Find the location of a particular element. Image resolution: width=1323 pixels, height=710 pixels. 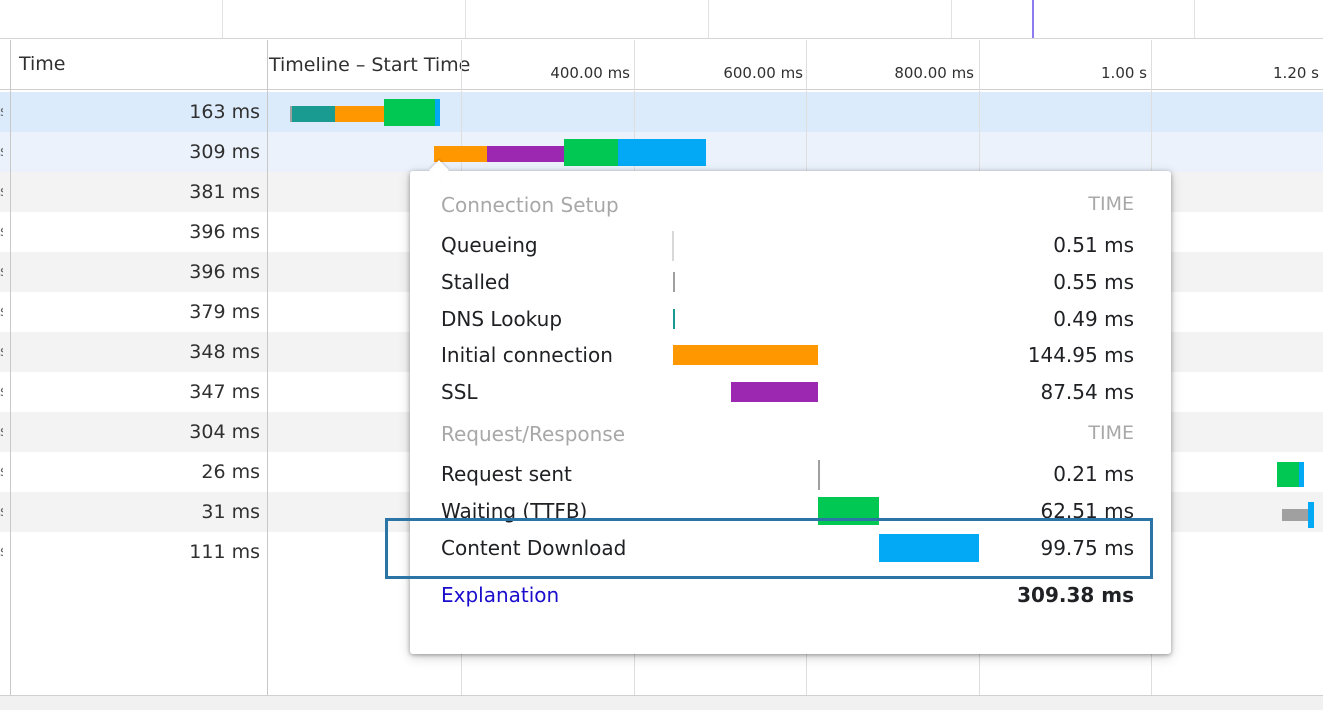

overview-load-marker is located at coordinates (1033, 19).